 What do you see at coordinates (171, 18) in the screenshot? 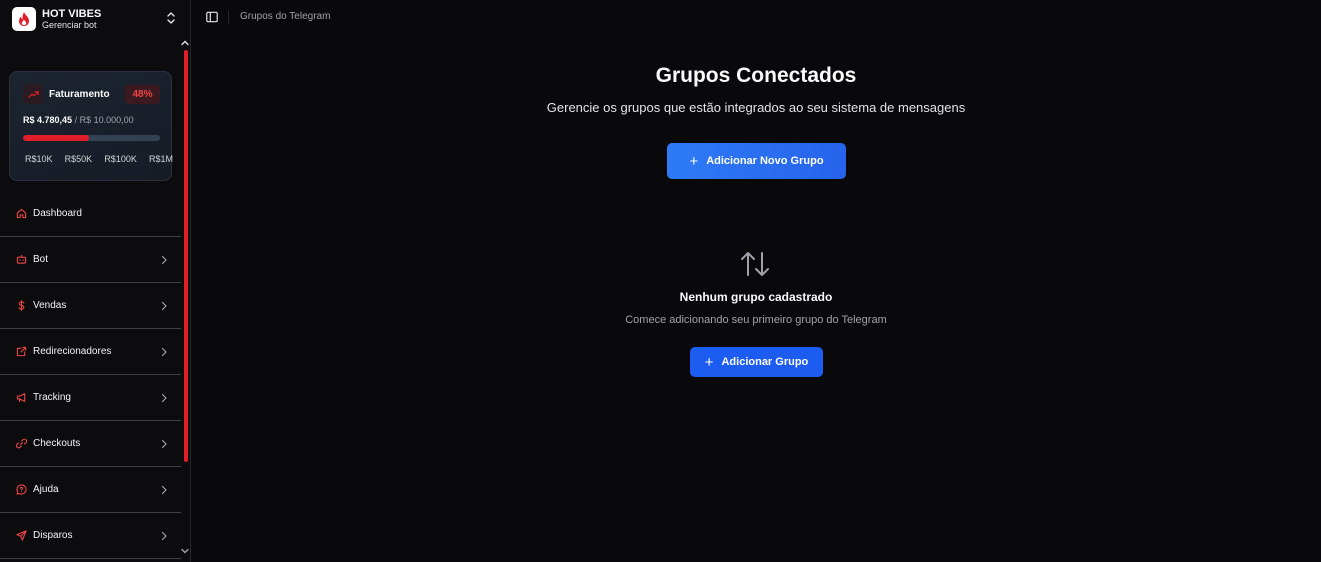
I see `chevrons-up-down-icon` at bounding box center [171, 18].